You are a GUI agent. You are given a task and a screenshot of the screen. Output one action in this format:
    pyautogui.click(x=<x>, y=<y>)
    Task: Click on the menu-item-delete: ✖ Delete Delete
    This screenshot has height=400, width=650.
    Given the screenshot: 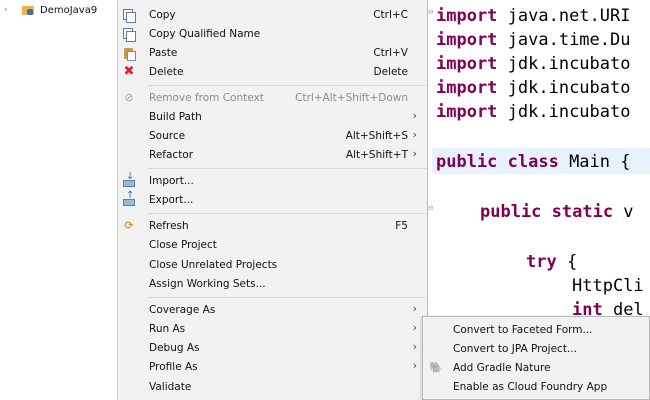 What is the action you would take?
    pyautogui.click(x=273, y=72)
    